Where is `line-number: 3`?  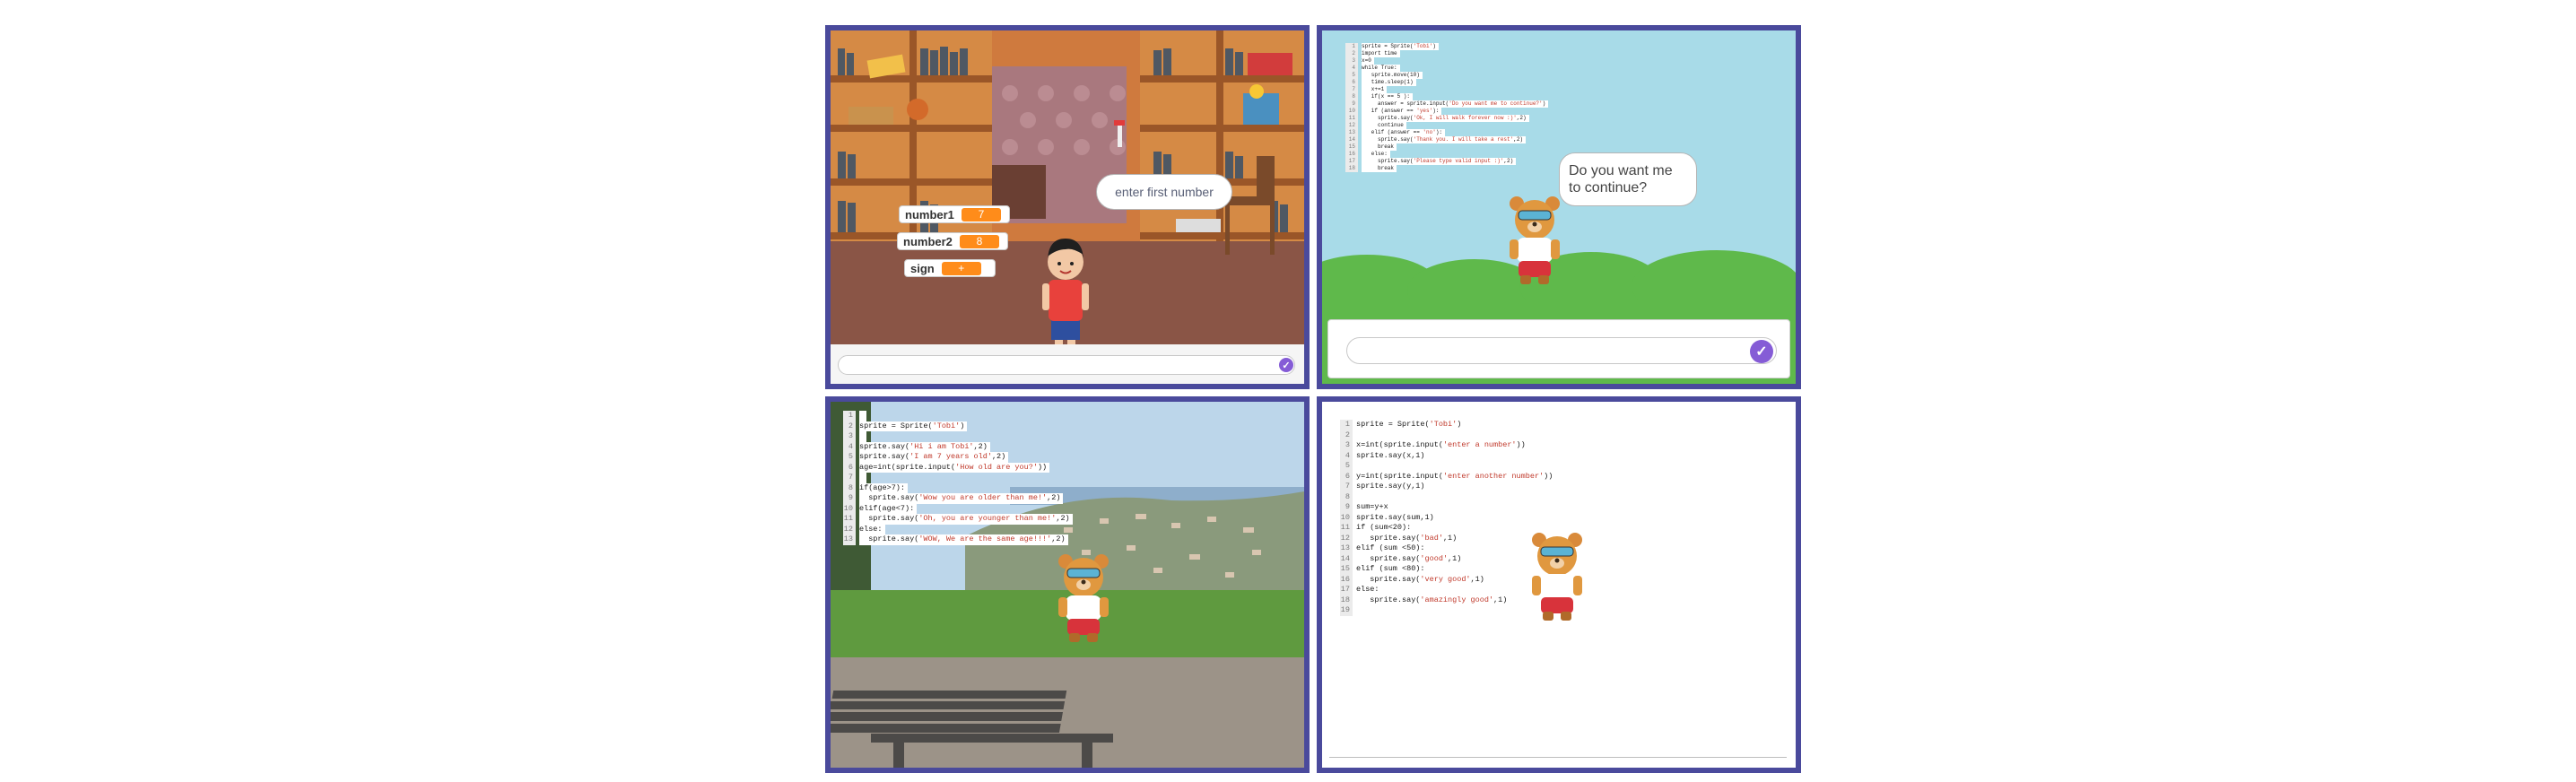
line-number: 3 is located at coordinates (1351, 61).